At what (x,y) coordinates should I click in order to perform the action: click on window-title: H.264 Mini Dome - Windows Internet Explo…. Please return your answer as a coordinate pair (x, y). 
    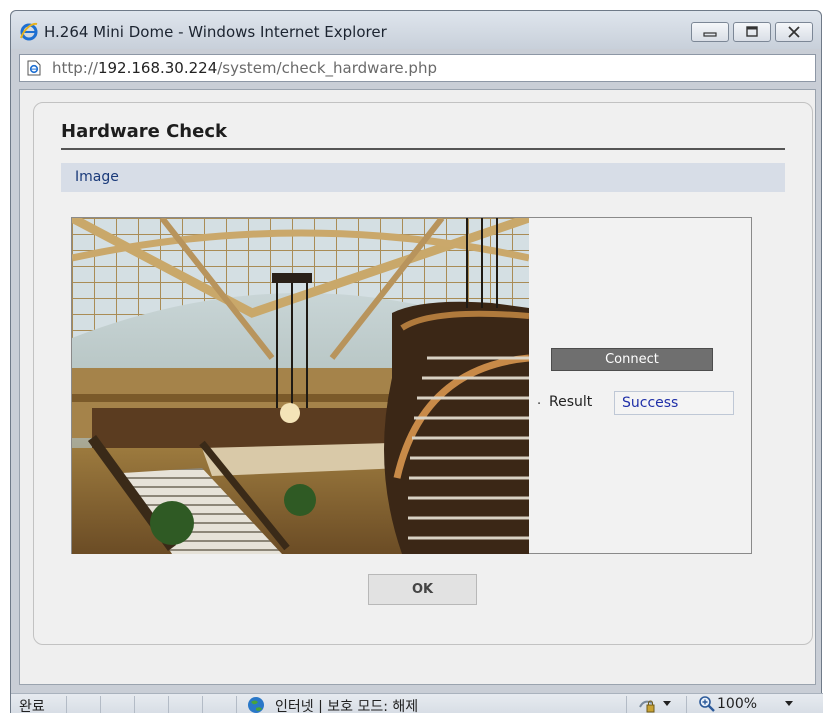
    Looking at the image, I should click on (215, 32).